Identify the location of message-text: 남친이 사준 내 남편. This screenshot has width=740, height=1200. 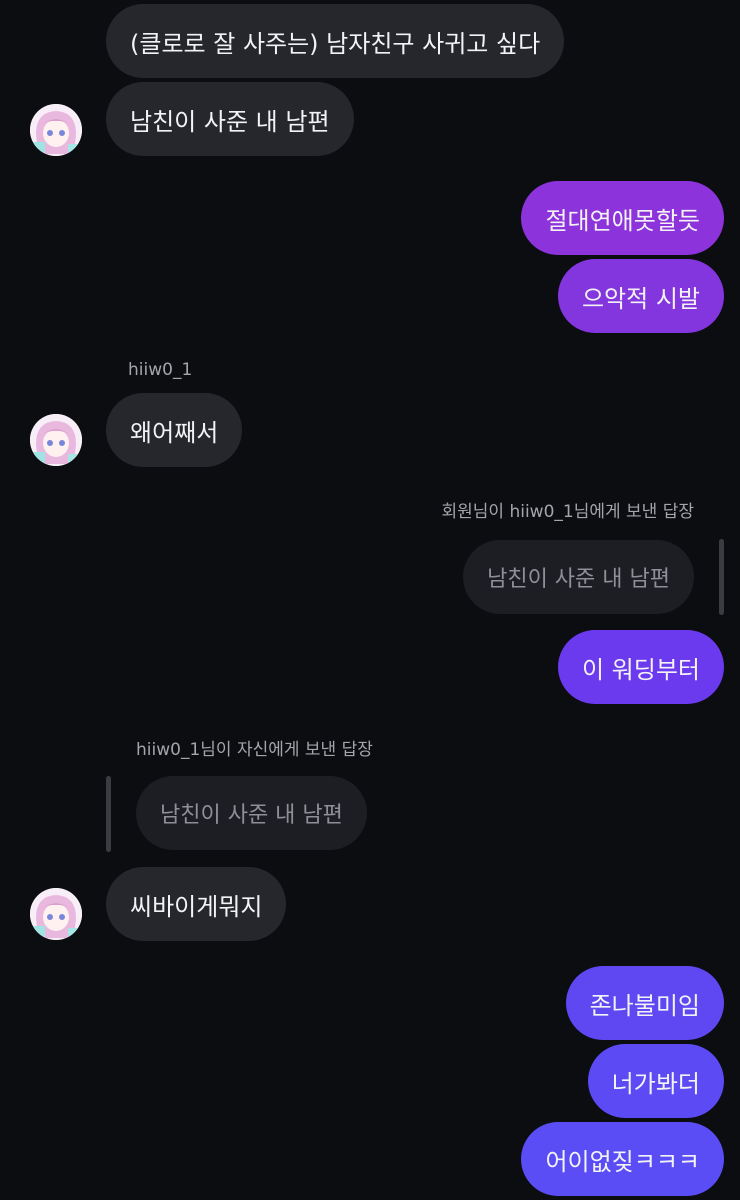
(230, 121).